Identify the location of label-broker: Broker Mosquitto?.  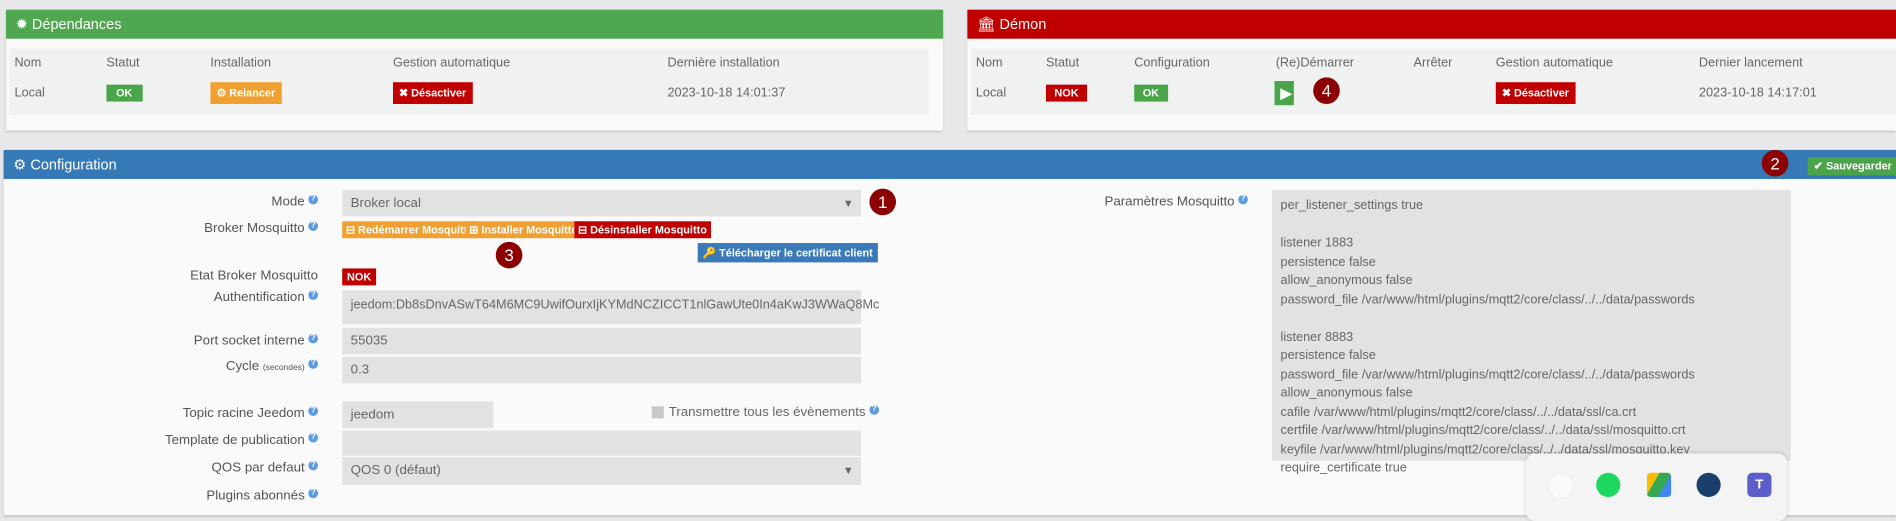
(261, 228).